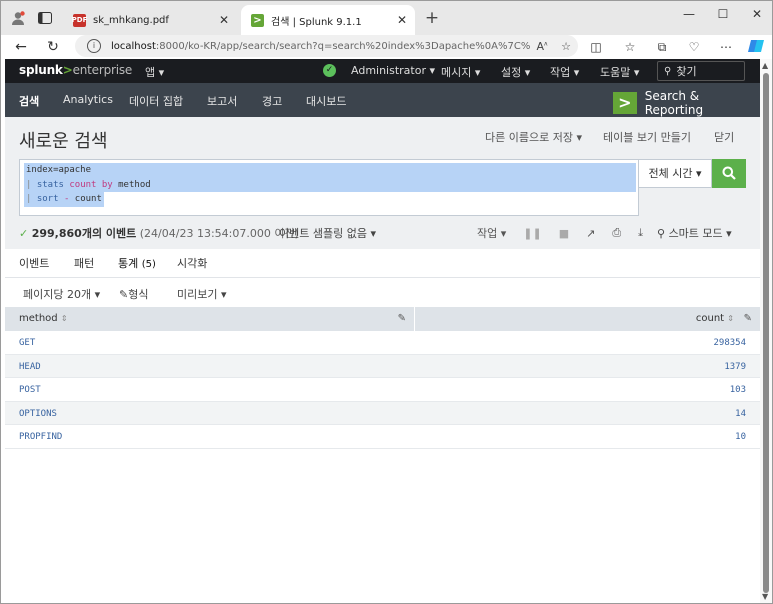 The height and width of the screenshot is (604, 773). I want to click on health-status-icon: ✓, so click(329, 70).